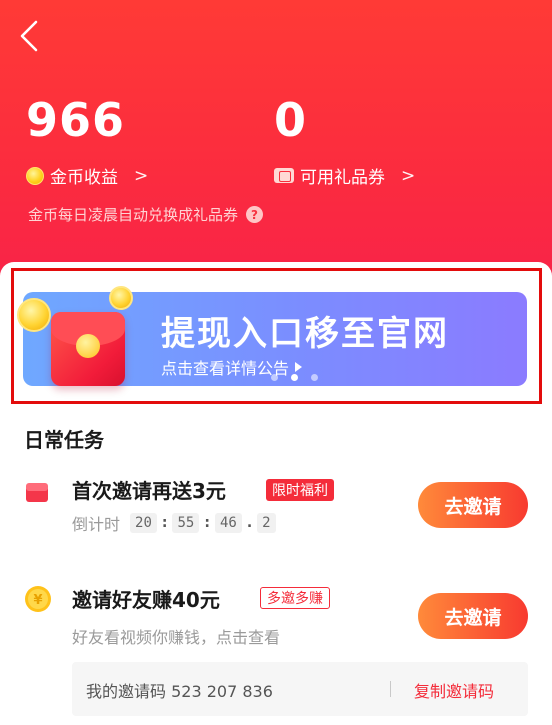 This screenshot has height=725, width=552. I want to click on exchange-hint-text: 金币每日凌晨自动兑换成礼品券, so click(133, 215).